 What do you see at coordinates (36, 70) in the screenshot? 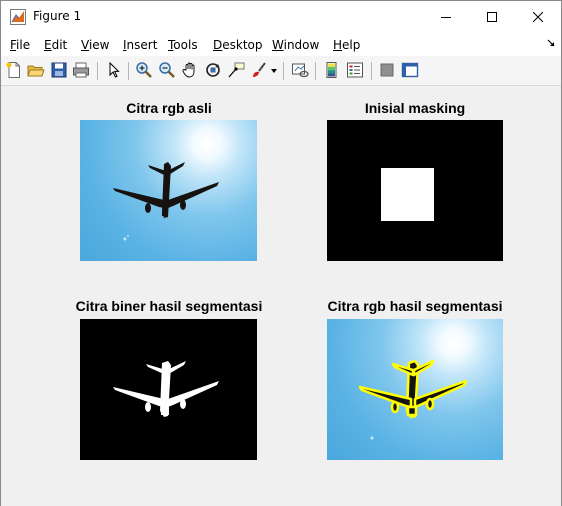
I see `open-file-icon` at bounding box center [36, 70].